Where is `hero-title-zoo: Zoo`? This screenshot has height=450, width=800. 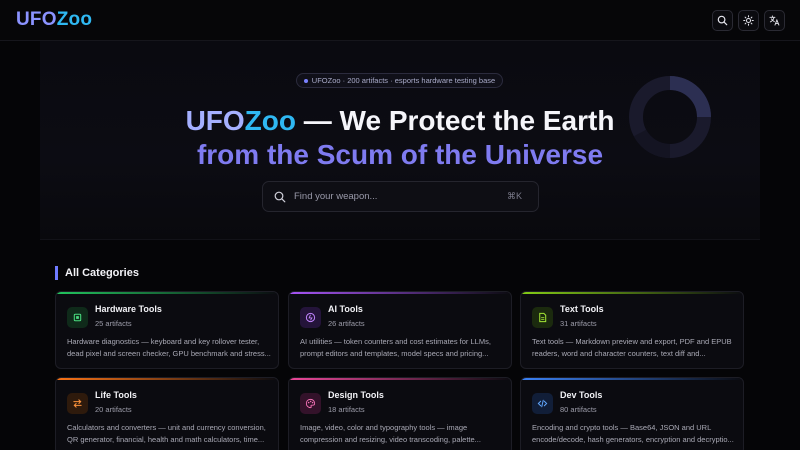 hero-title-zoo: Zoo is located at coordinates (270, 120).